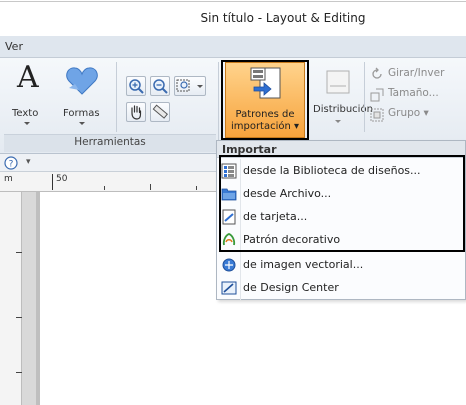  I want to click on help-icon: ?, so click(11, 163).